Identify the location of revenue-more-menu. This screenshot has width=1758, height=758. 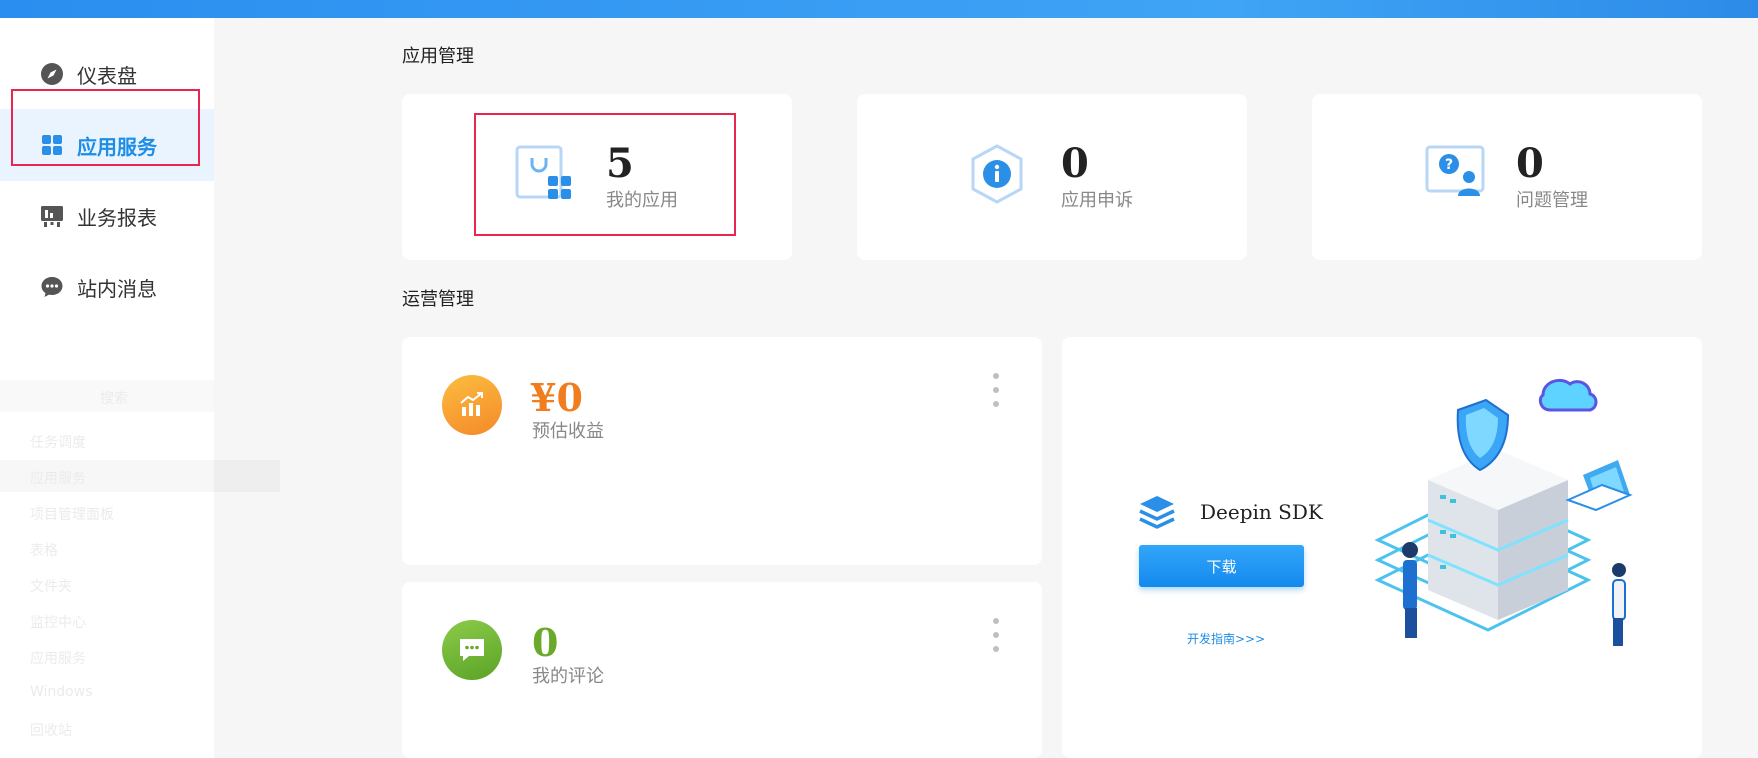
(996, 391).